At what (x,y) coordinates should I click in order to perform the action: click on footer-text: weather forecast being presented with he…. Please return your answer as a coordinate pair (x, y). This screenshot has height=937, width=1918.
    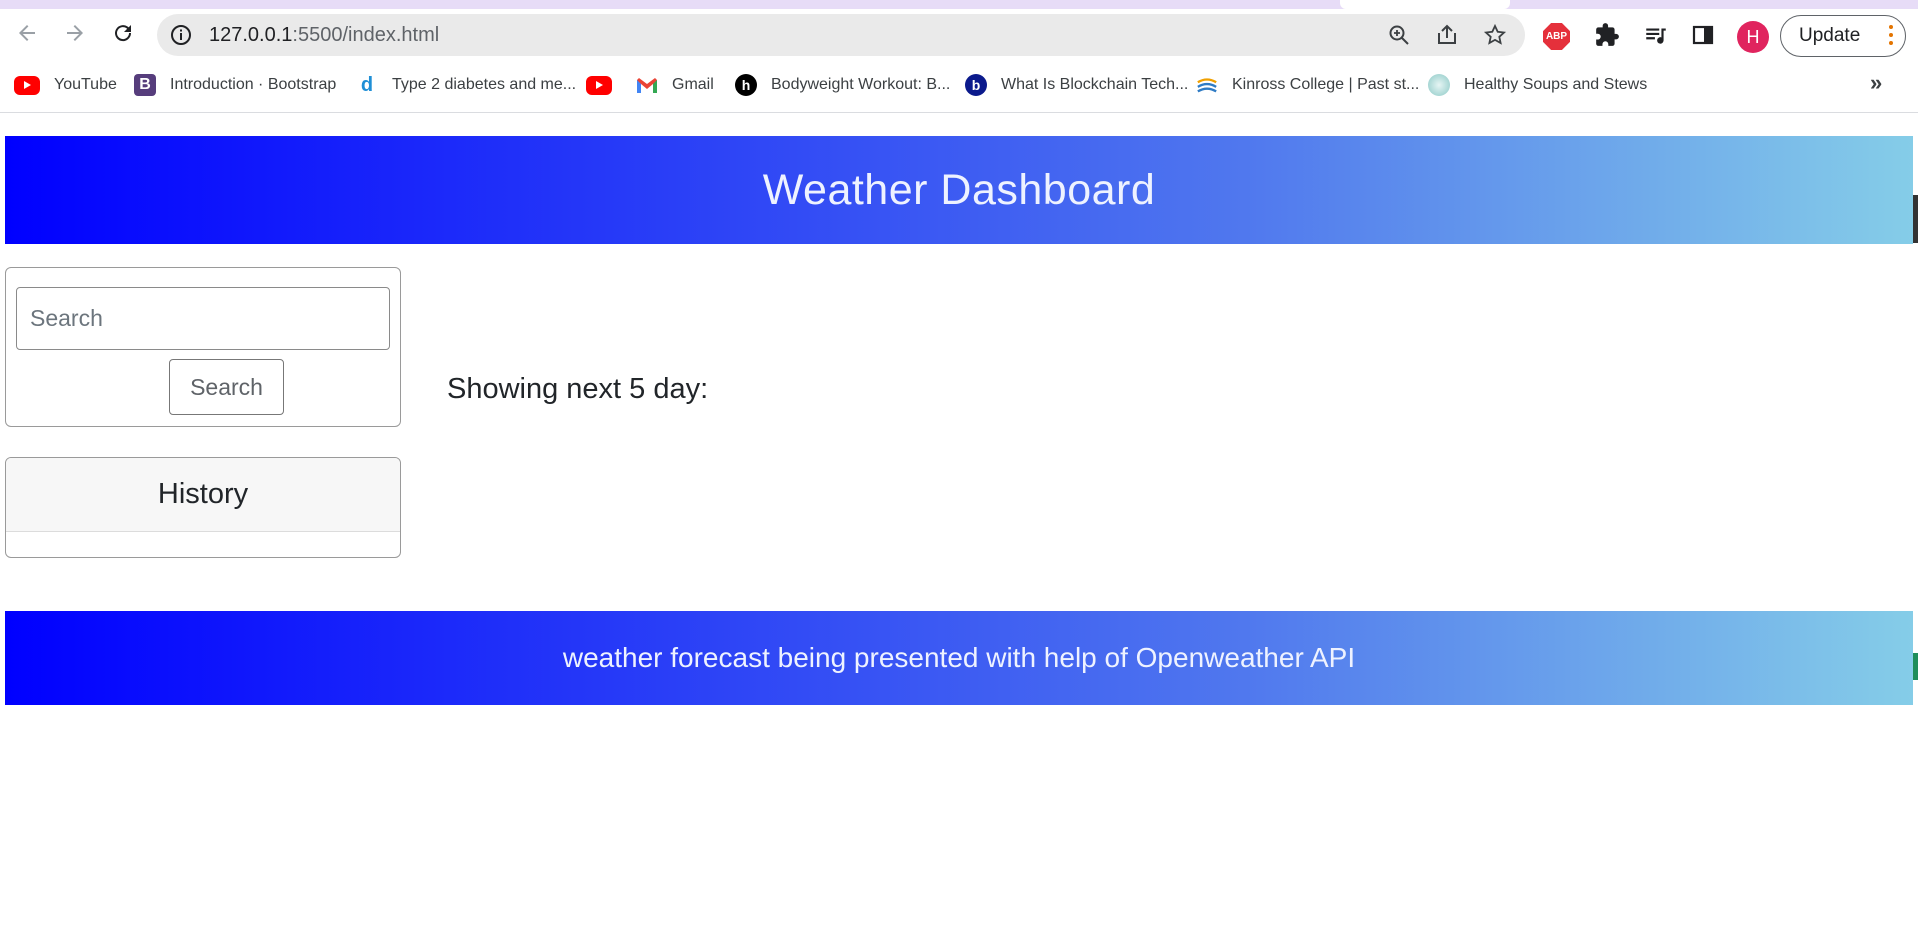
    Looking at the image, I should click on (959, 657).